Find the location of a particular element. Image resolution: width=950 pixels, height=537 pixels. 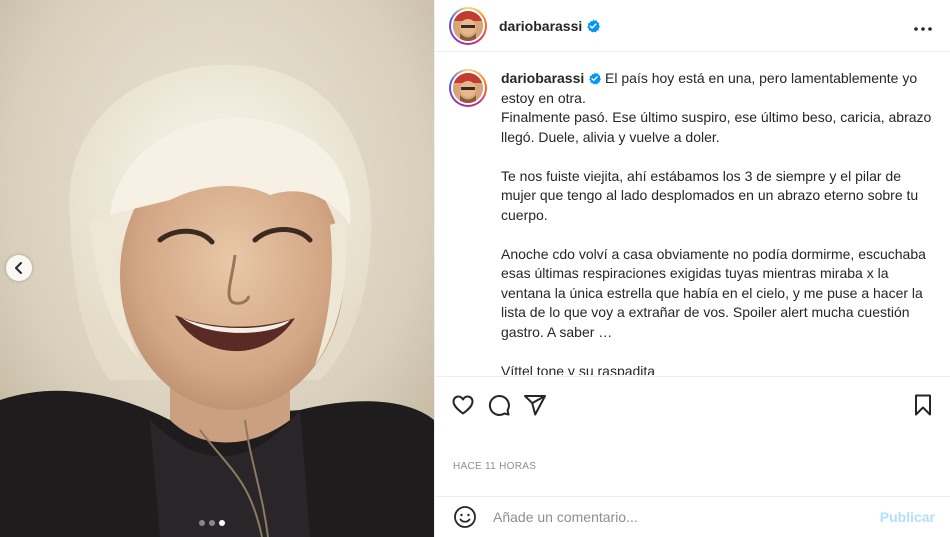

carousel-previous-button is located at coordinates (19, 268).